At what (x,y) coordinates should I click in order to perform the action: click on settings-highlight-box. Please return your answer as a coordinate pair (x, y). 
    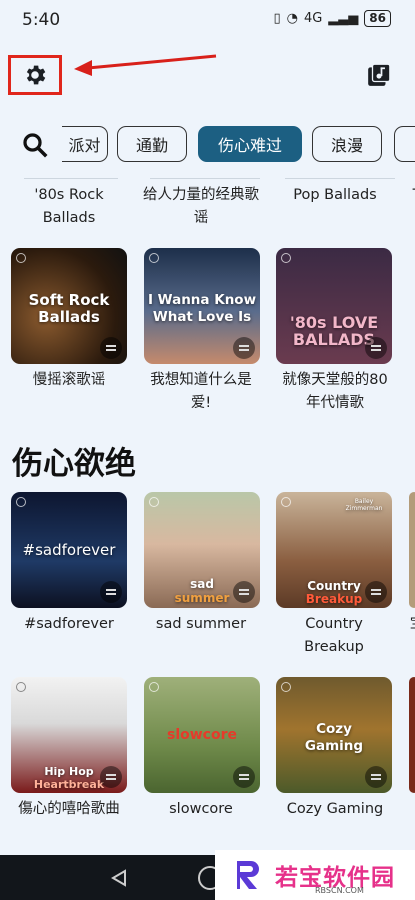
    Looking at the image, I should click on (35, 75).